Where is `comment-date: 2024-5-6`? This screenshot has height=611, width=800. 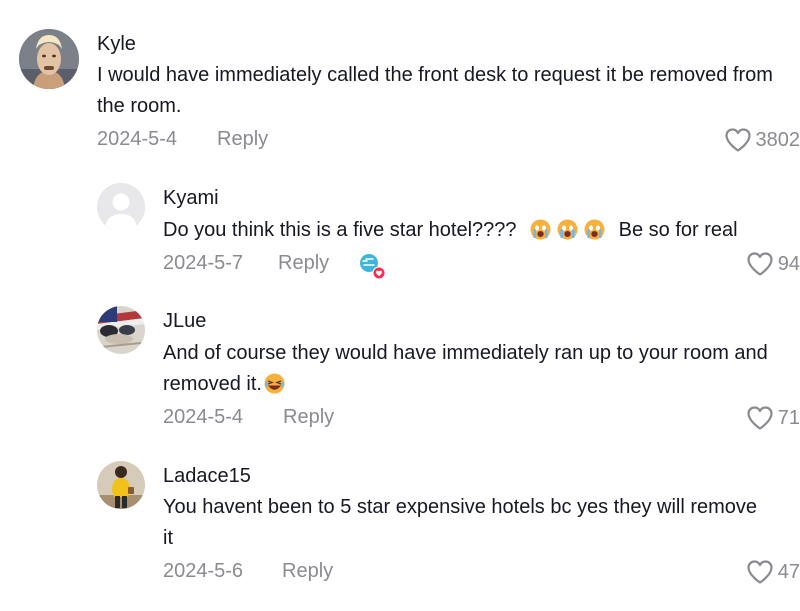 comment-date: 2024-5-6 is located at coordinates (203, 571).